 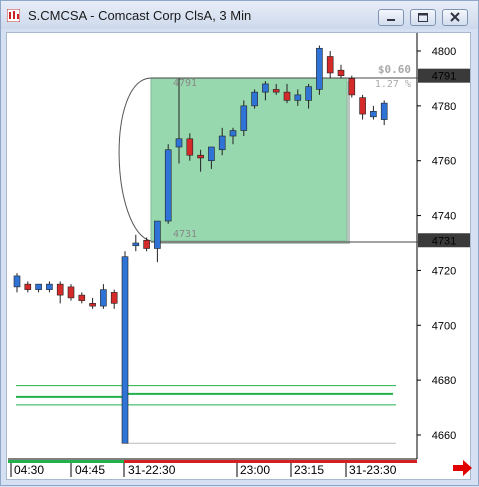 I want to click on y-tick-label: 4760, so click(x=444, y=162).